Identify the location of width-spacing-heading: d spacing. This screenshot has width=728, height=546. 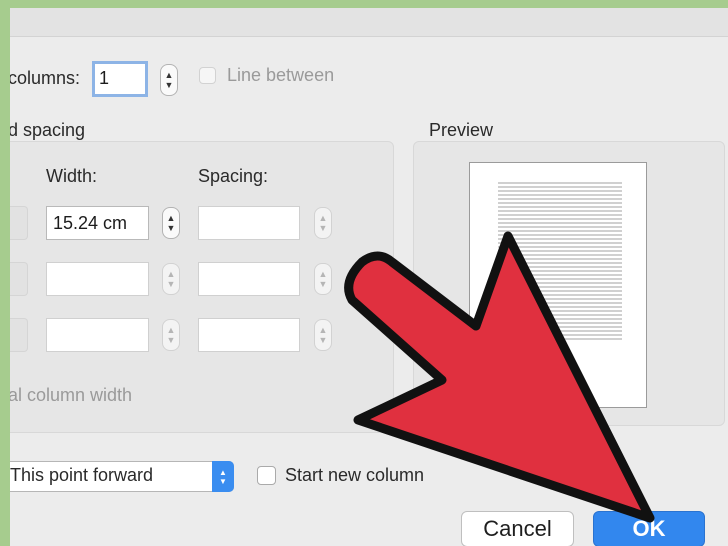
(48, 130).